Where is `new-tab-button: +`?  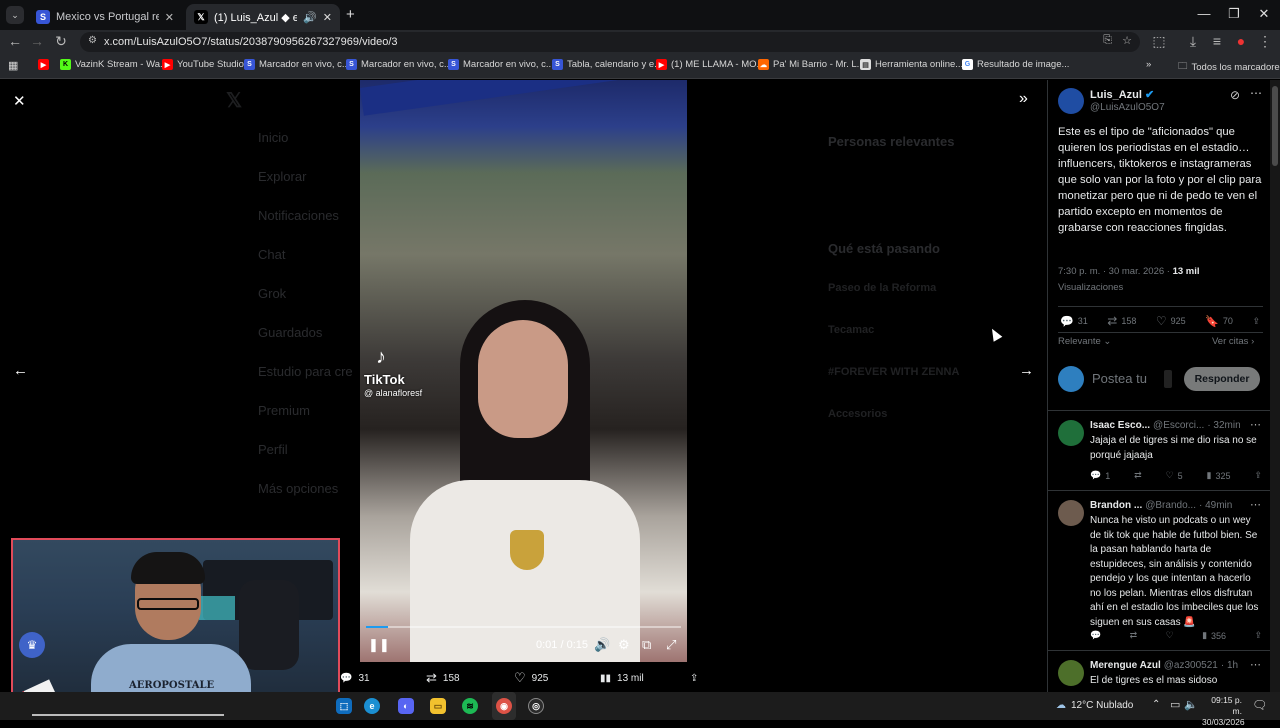
new-tab-button: + is located at coordinates (350, 14).